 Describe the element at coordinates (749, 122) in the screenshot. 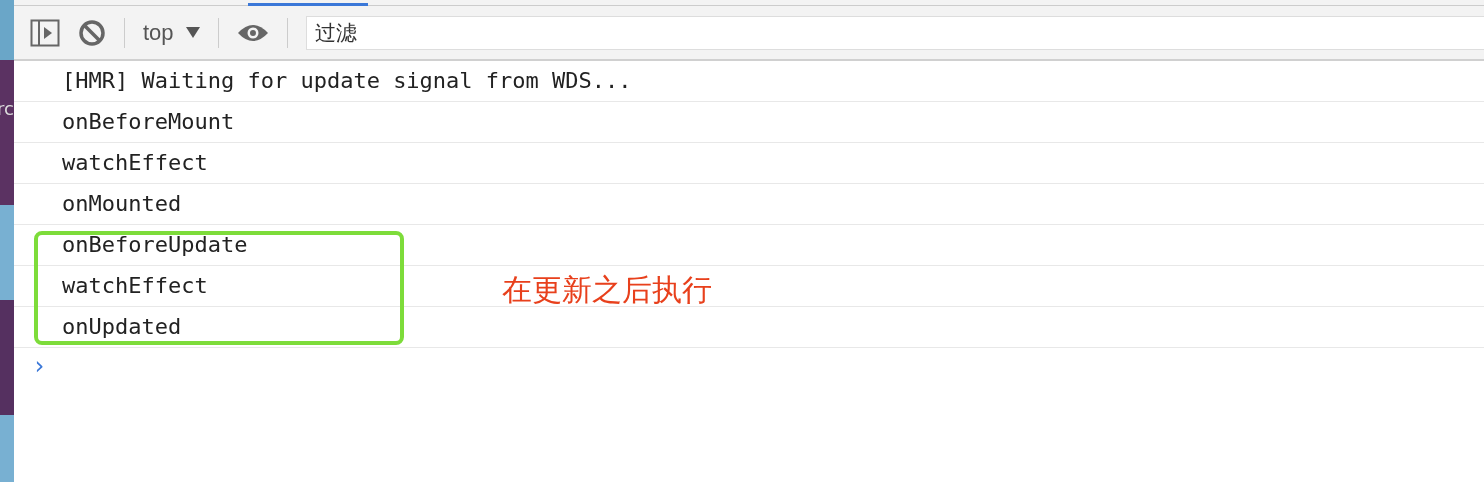

I see `console-message: onBeforeMount` at that location.